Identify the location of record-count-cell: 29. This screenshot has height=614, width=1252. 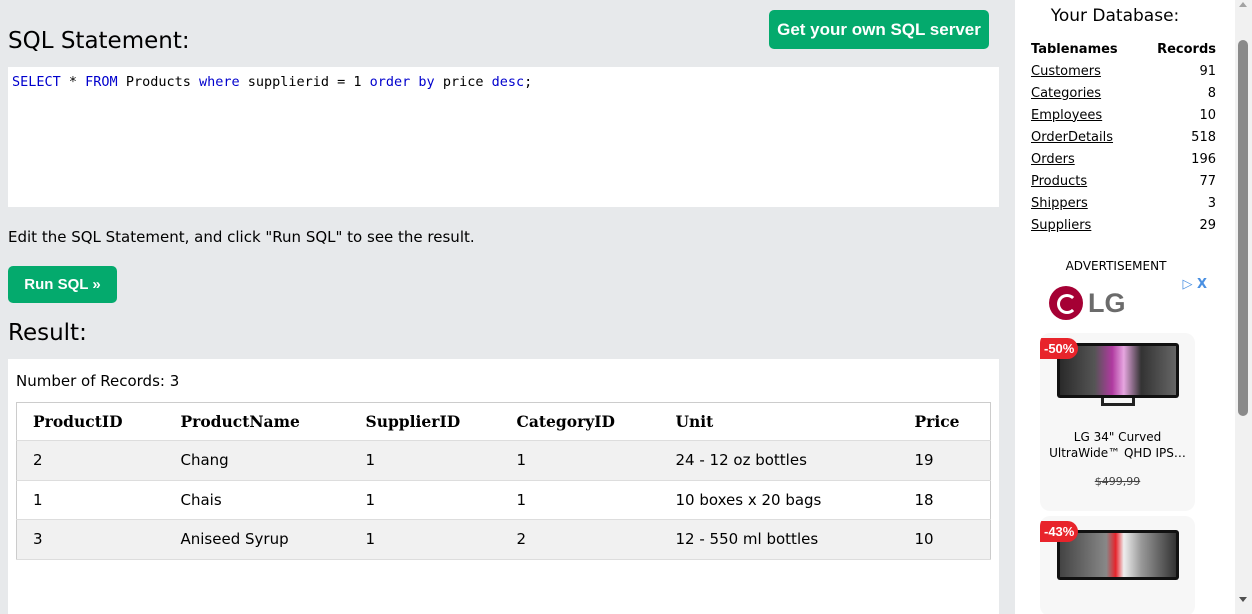
(1207, 225).